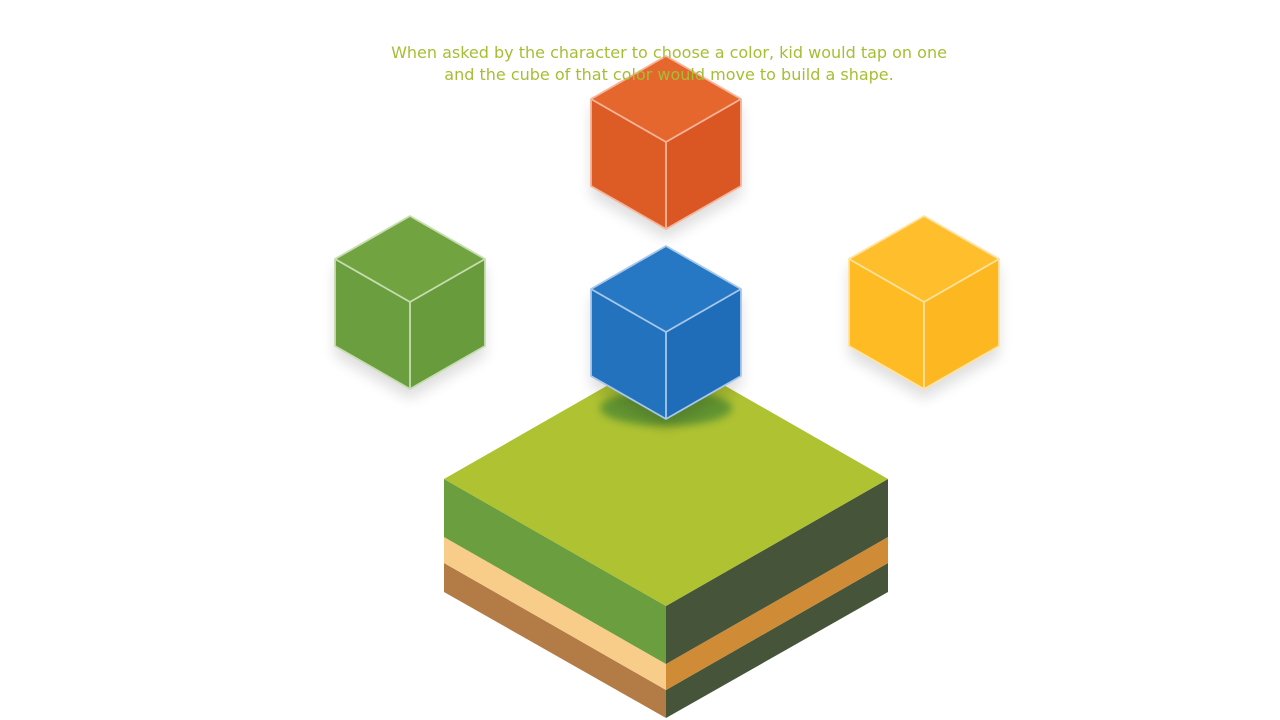  What do you see at coordinates (924, 307) in the screenshot?
I see `color-cube-yellow` at bounding box center [924, 307].